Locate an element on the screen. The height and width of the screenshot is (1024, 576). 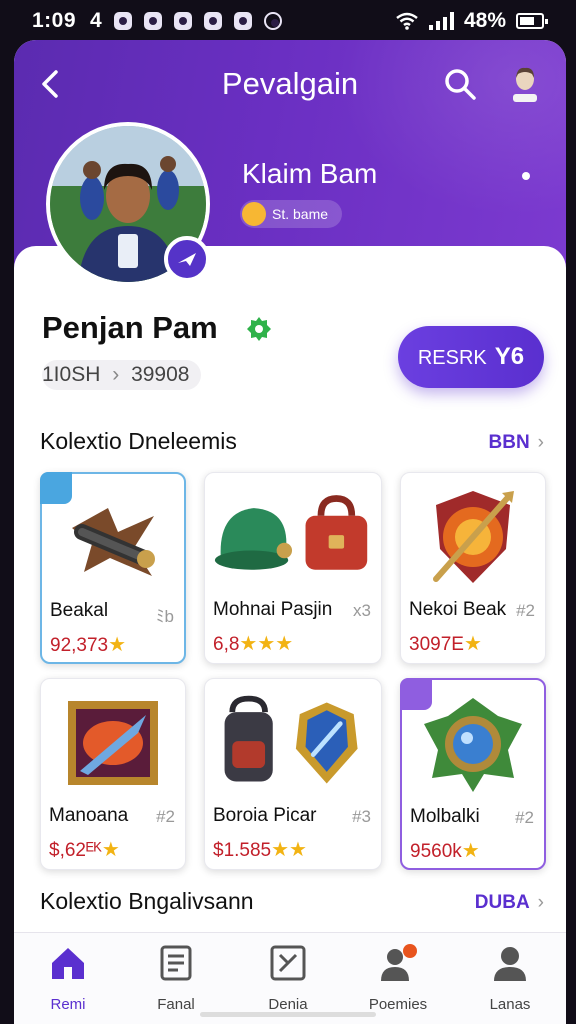
home-icon is located at coordinates (68, 963).